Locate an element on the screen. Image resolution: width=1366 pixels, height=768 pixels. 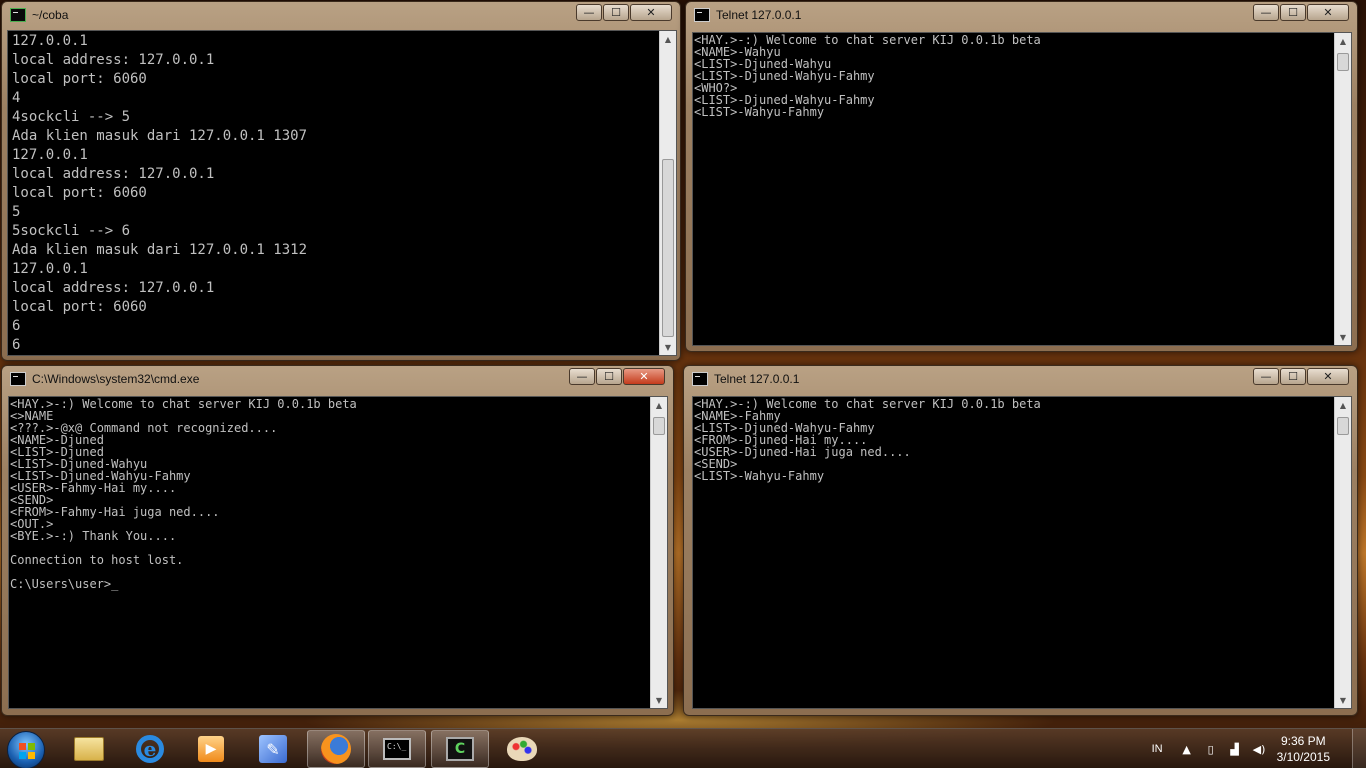
volume-icon: ◀) is located at coordinates (1259, 749).